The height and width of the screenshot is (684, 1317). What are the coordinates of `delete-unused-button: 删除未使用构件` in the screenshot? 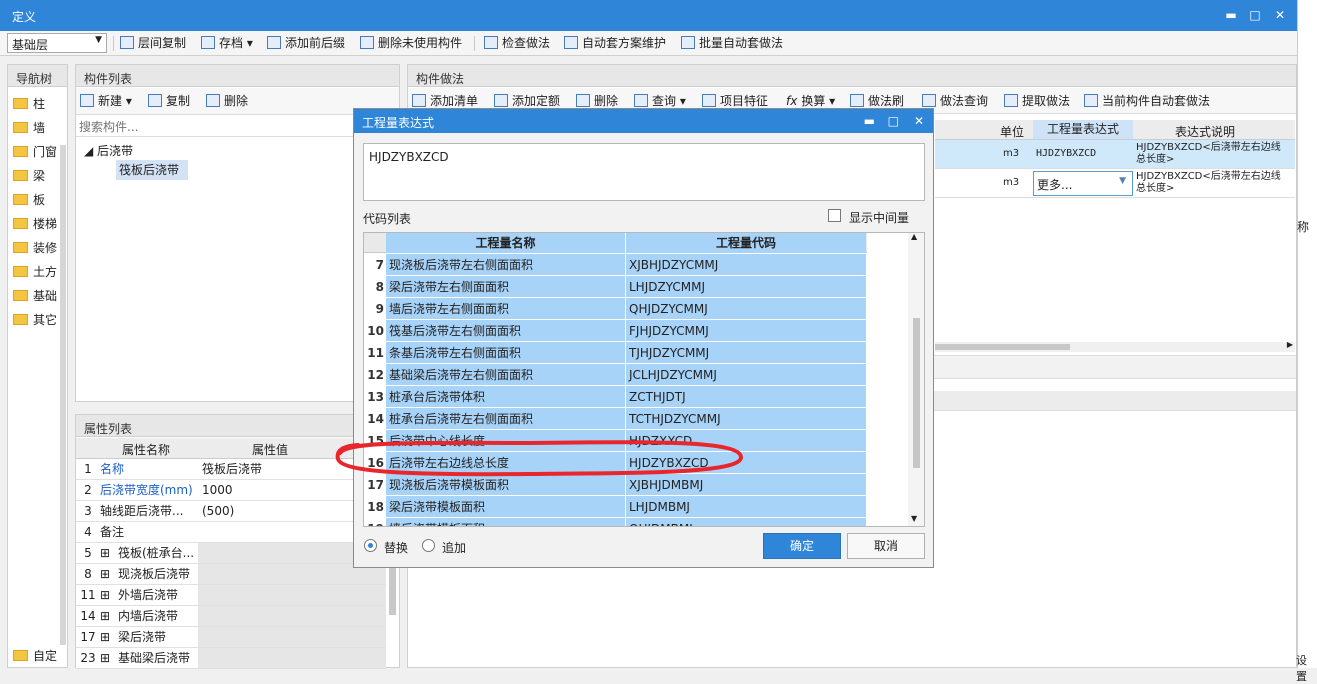 It's located at (411, 43).